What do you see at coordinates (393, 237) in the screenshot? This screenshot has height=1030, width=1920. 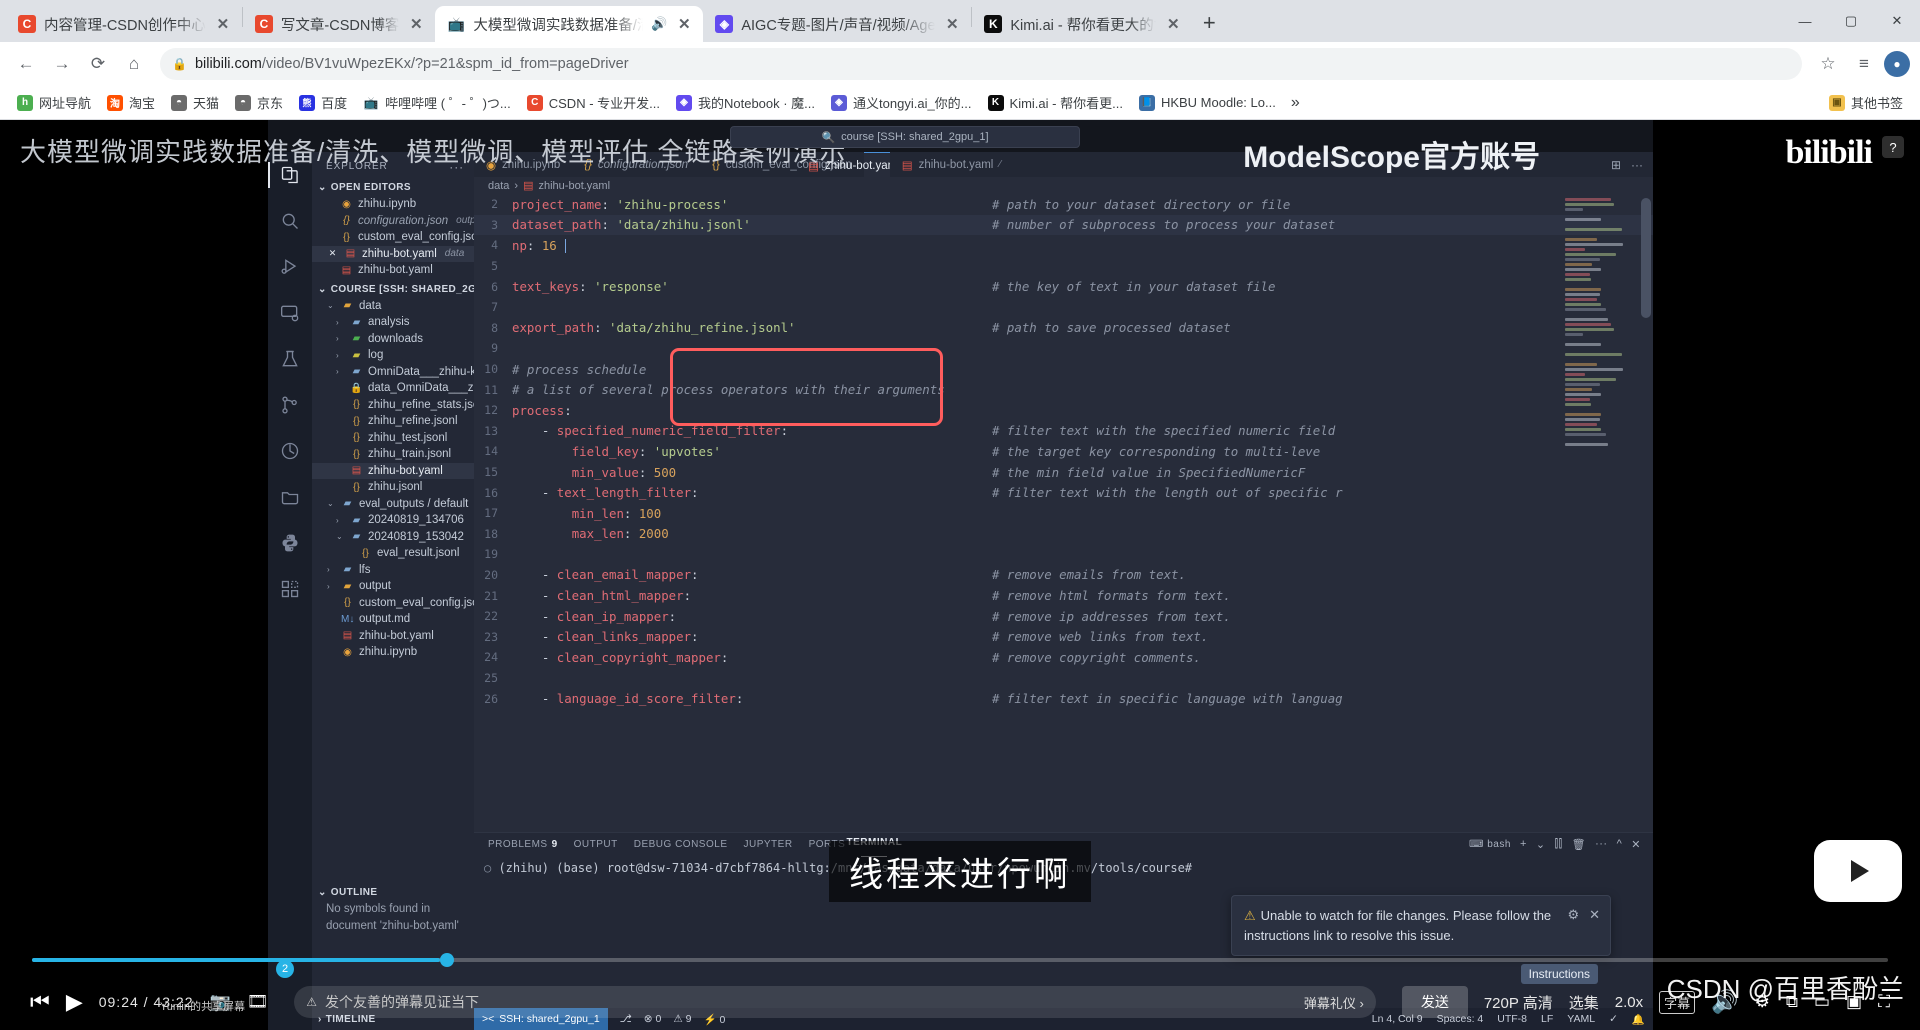 I see `open-editor-item: {} custom_eval_config.json` at bounding box center [393, 237].